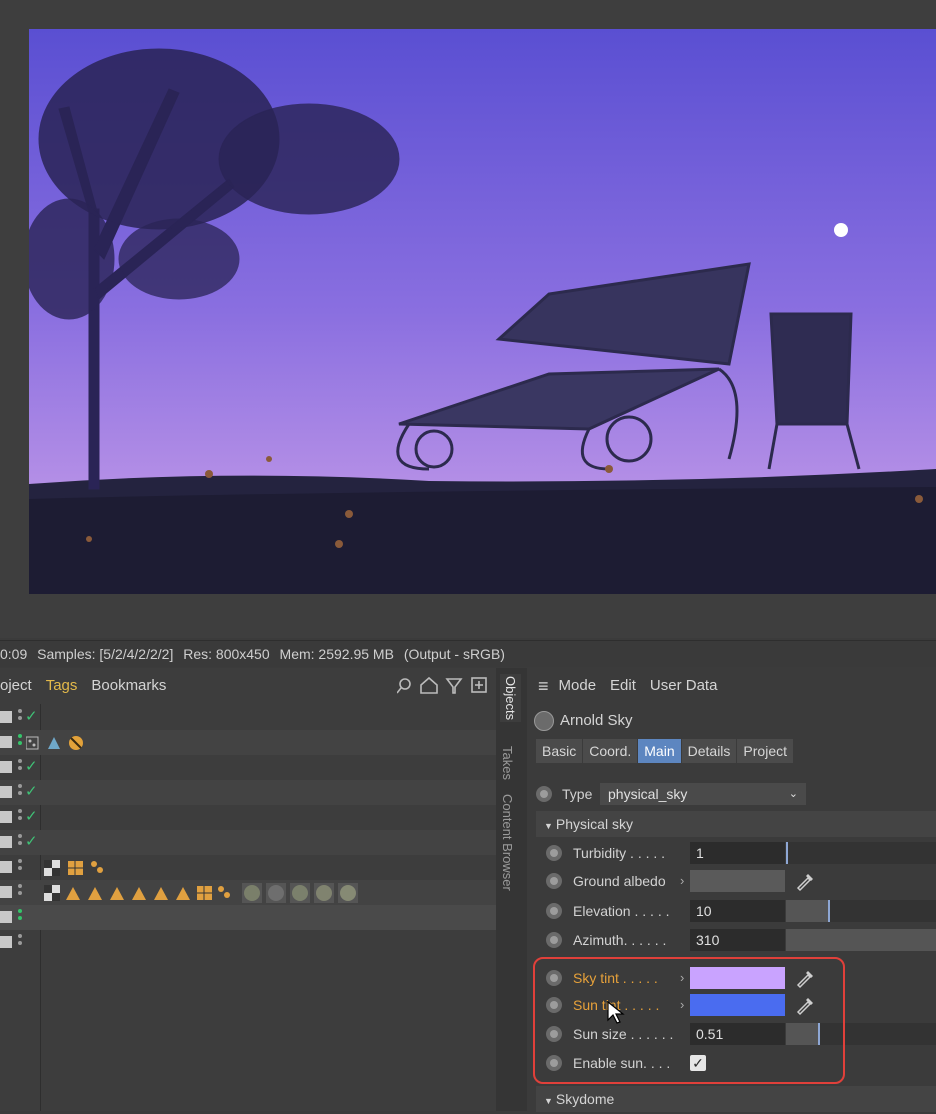  I want to click on turbidity-field: 1⇅, so click(813, 853).